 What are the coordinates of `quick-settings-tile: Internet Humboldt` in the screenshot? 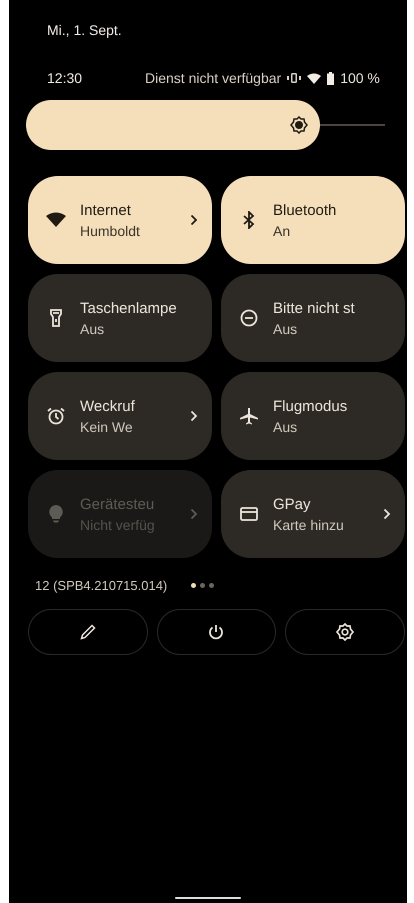 It's located at (120, 220).